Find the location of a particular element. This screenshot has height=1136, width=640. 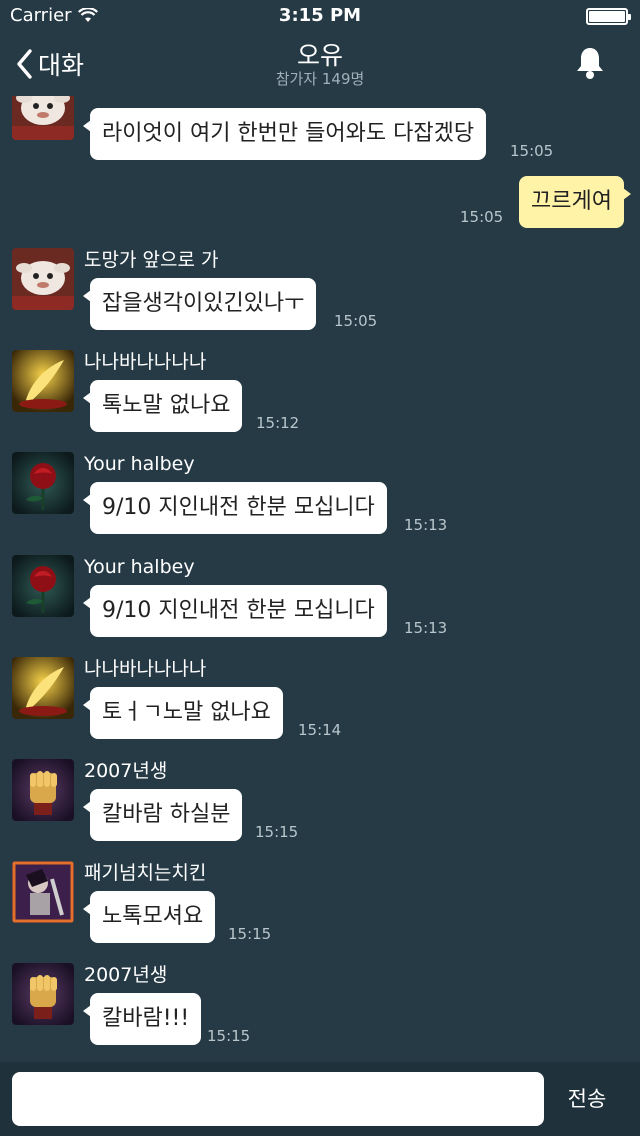

warrior-avatar is located at coordinates (43, 892).